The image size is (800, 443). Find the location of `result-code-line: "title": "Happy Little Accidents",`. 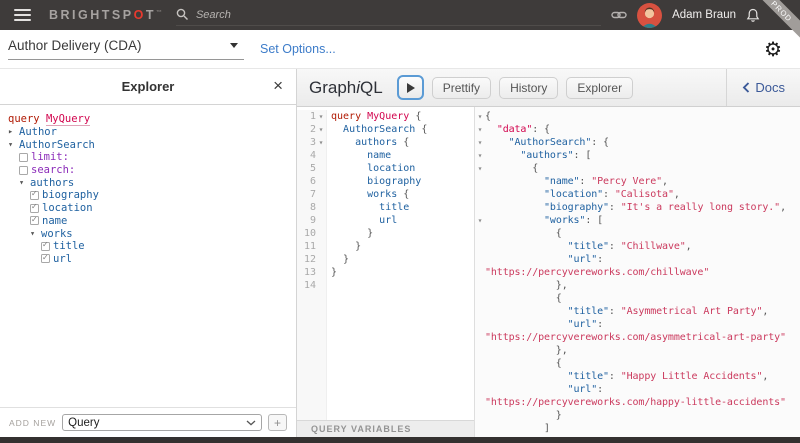

result-code-line: "title": "Happy Little Accidents", is located at coordinates (642, 376).